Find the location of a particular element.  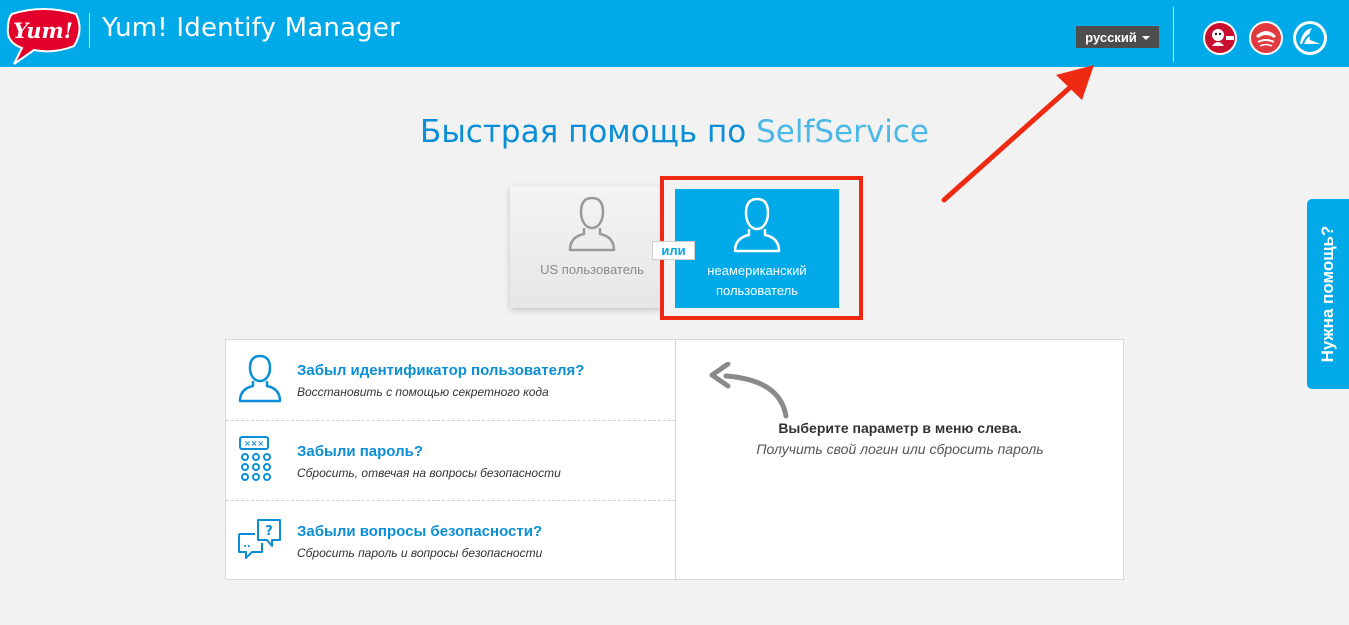

keypad-icon: ××× is located at coordinates (255, 458).